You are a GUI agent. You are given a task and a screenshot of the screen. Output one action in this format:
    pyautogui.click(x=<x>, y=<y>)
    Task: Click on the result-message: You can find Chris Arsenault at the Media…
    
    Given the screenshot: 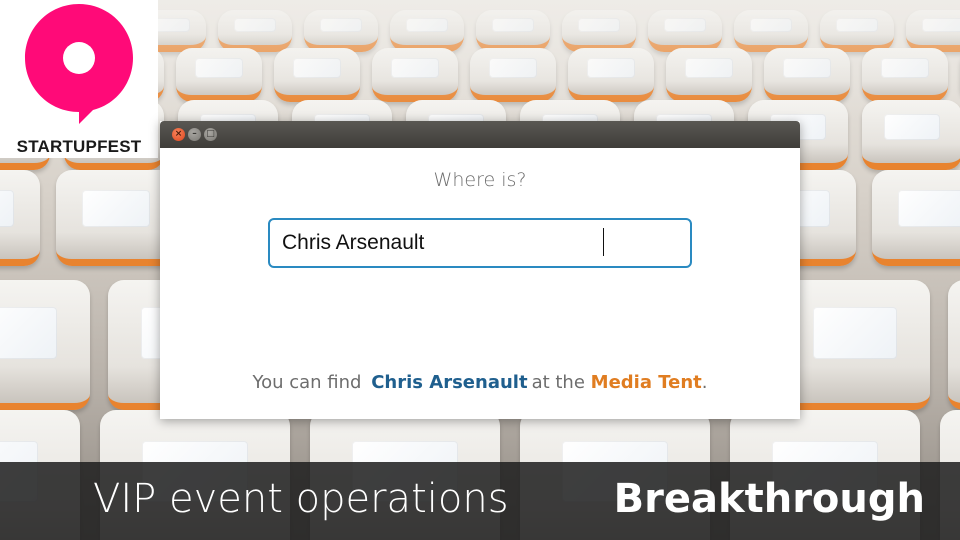 What is the action you would take?
    pyautogui.click(x=480, y=382)
    